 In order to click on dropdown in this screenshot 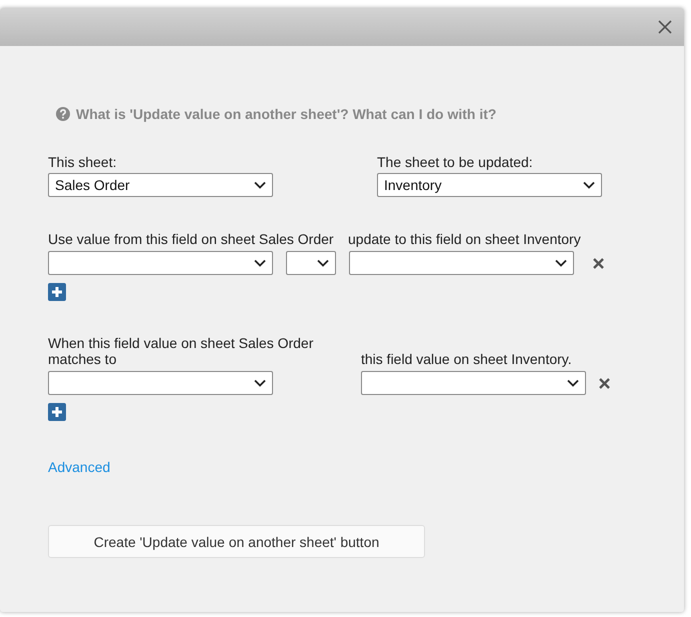, I will do `click(311, 263)`.